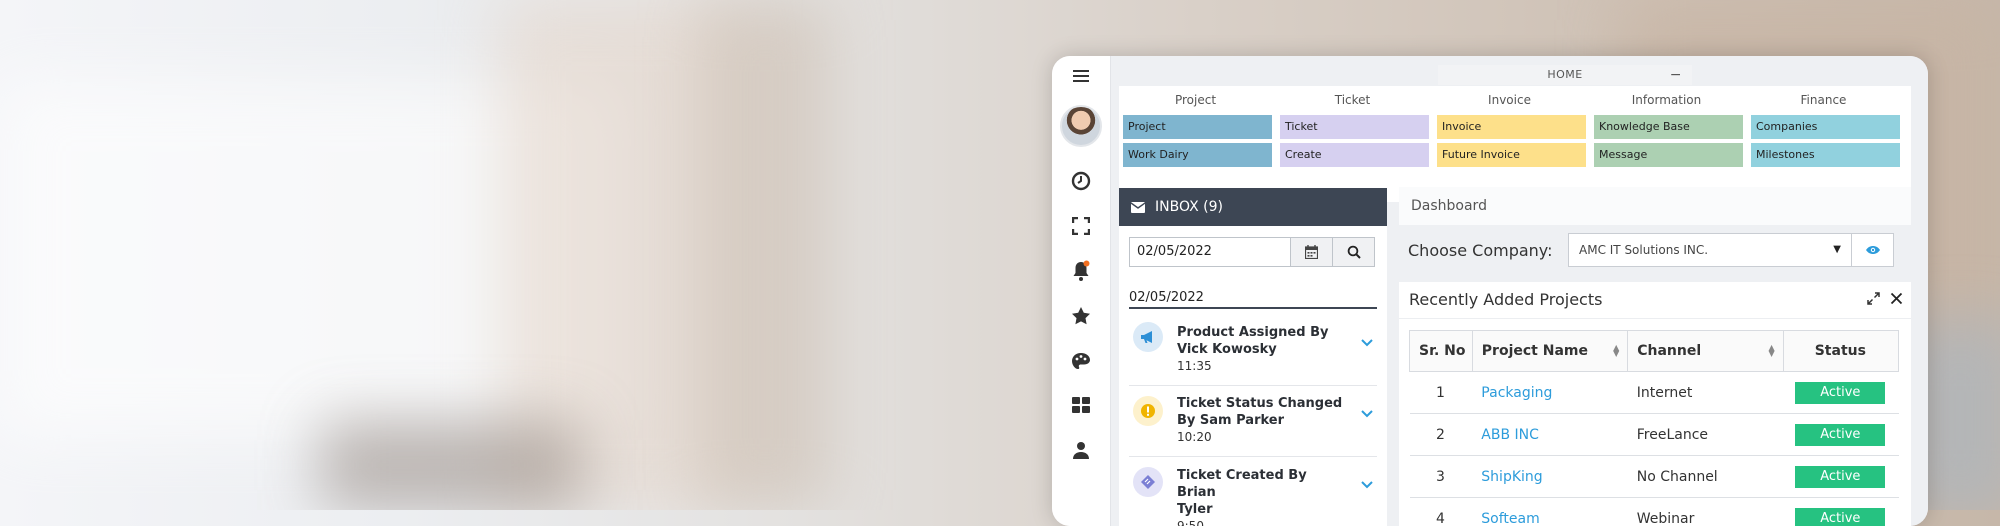 This screenshot has width=2000, height=526. Describe the element at coordinates (1705, 351) in the screenshot. I see `column-header: Channel▲▼` at that location.